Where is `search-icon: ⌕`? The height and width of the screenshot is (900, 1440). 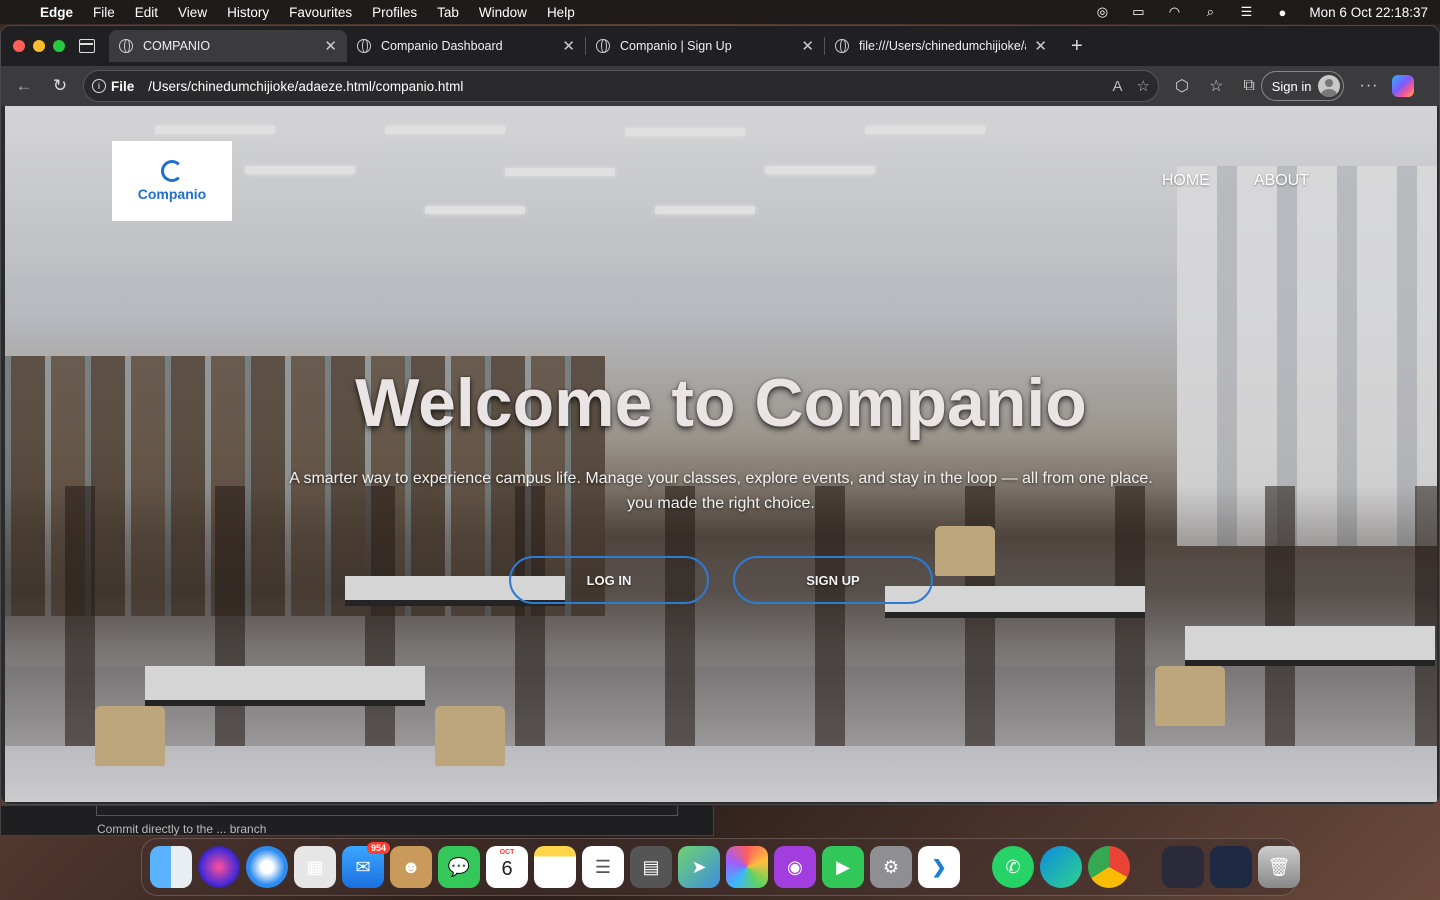 search-icon: ⌕ is located at coordinates (1210, 11).